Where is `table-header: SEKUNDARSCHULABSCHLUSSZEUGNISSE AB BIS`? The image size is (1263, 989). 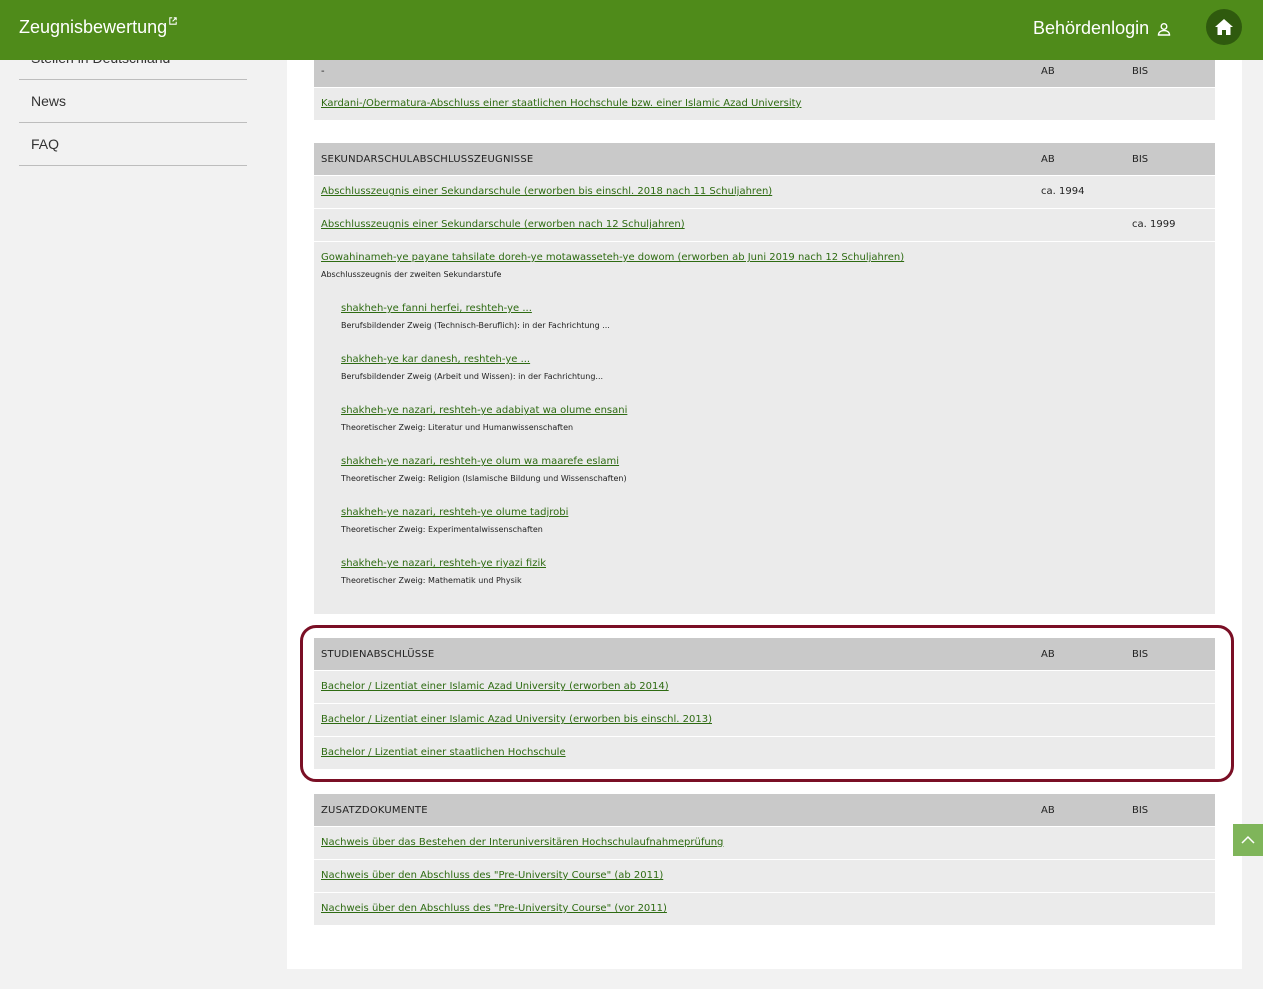
table-header: SEKUNDARSCHULABSCHLUSSZEUGNISSE AB BIS is located at coordinates (764, 159).